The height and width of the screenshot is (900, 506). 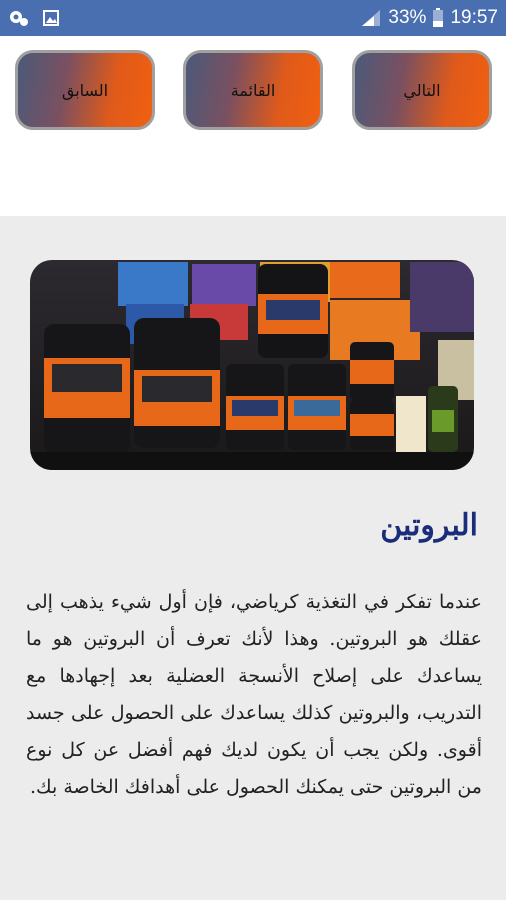 What do you see at coordinates (19, 18) in the screenshot?
I see `notification-icon` at bounding box center [19, 18].